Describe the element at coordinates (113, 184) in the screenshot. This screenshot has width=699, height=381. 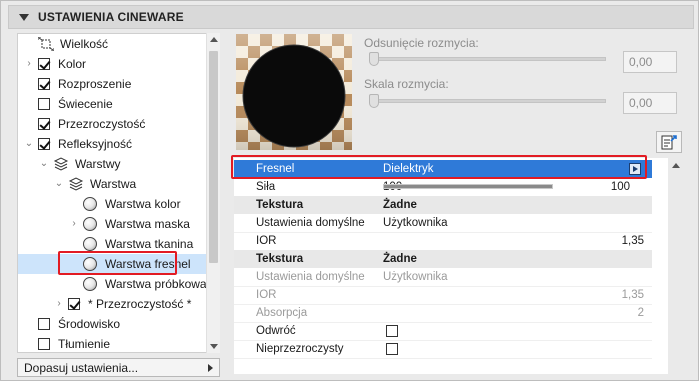
I see `tree-item: ⌄ Warstwa` at that location.